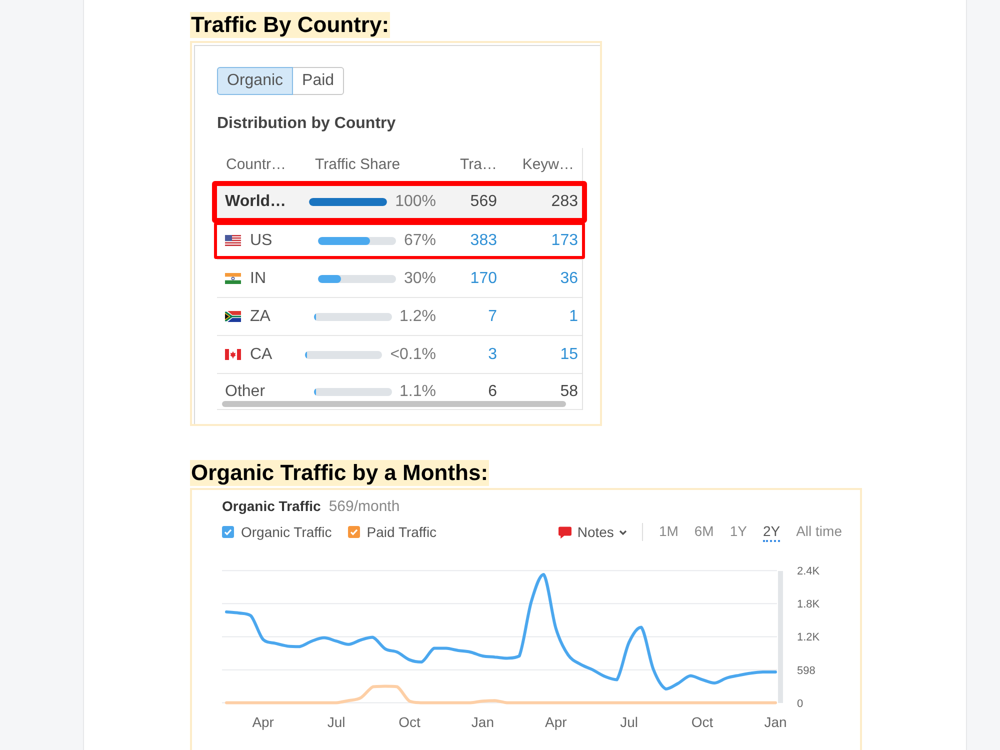 This screenshot has height=750, width=1000. What do you see at coordinates (483, 278) in the screenshot?
I see `table-link: 170` at bounding box center [483, 278].